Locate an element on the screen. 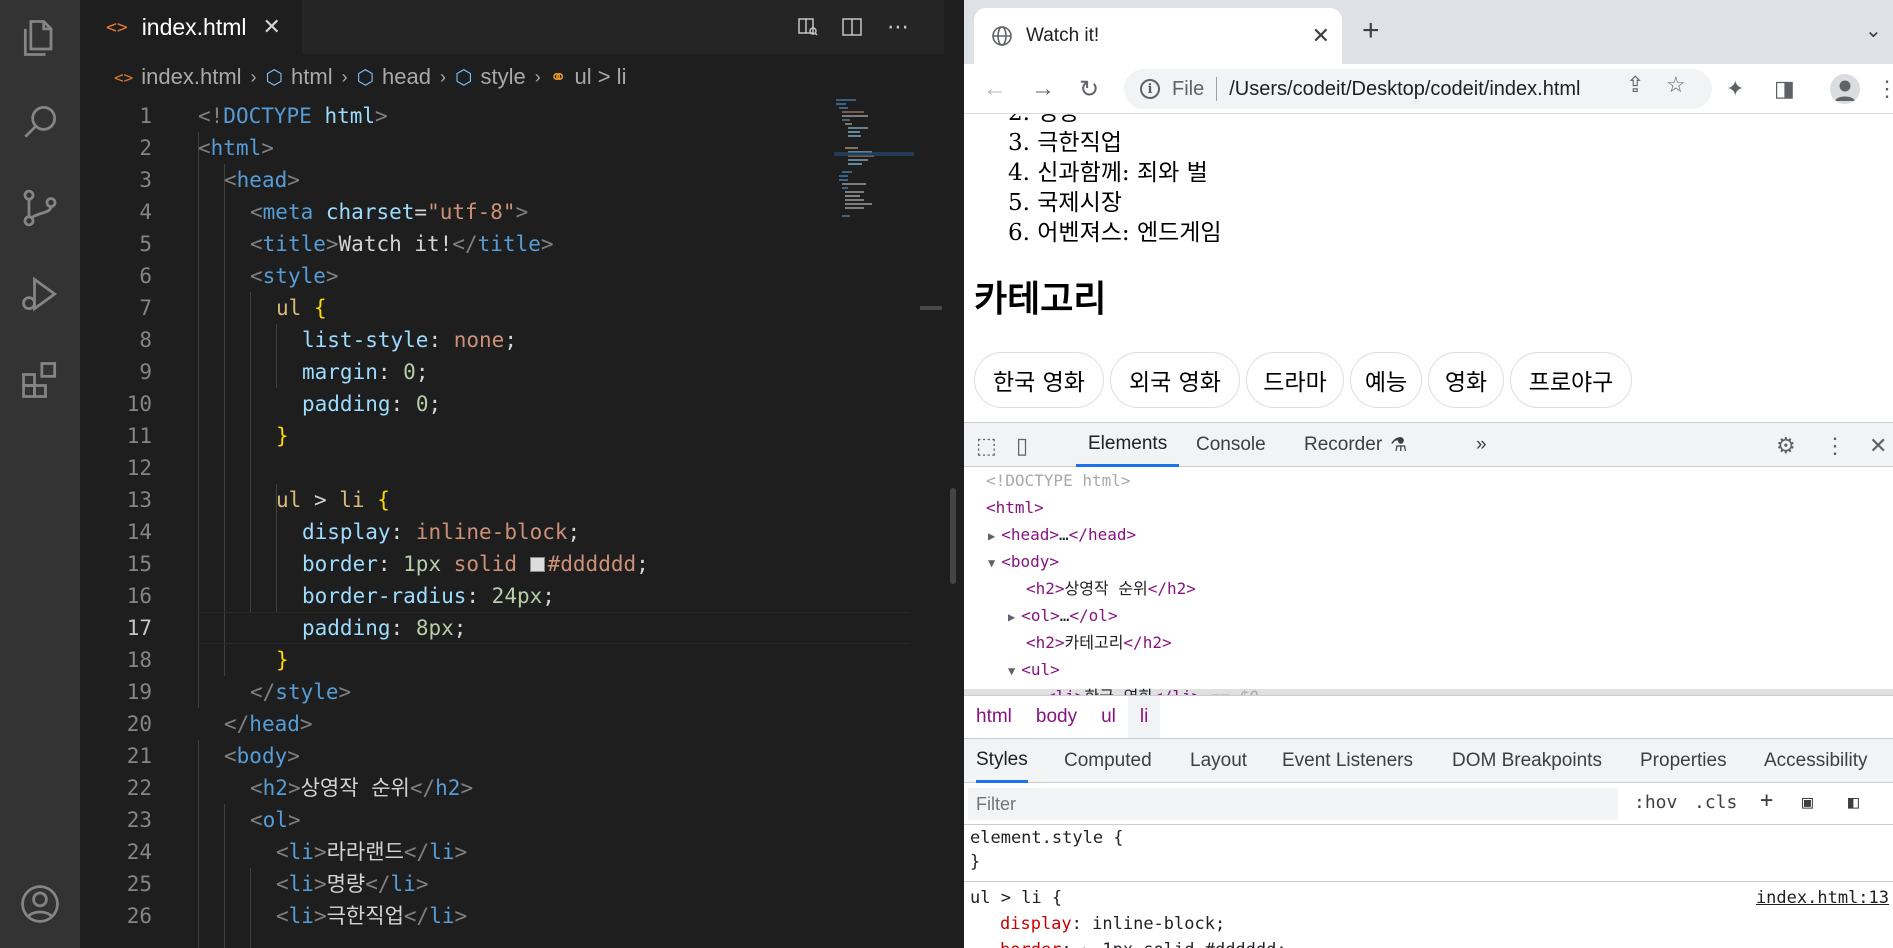 This screenshot has width=1893, height=948. rule-decl-border: border: ▸ 1px solid #dddddd; is located at coordinates (1143, 942).